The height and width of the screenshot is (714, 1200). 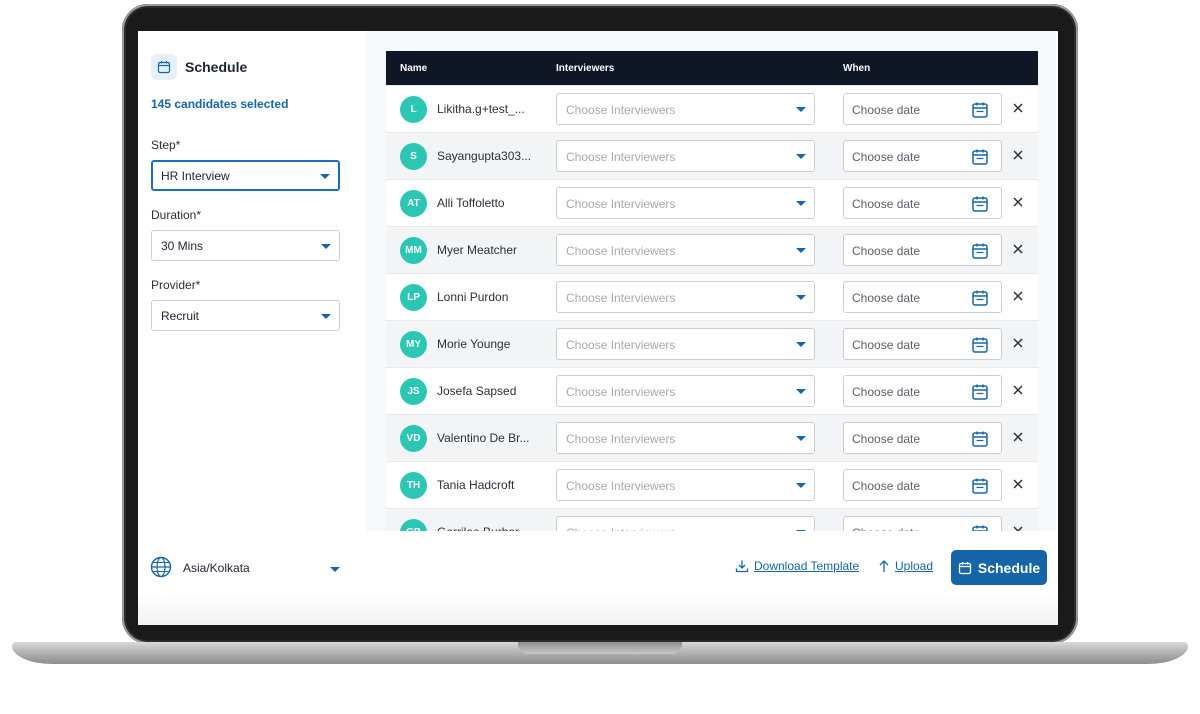 I want to click on duration-select: 30 Mins, so click(x=245, y=245).